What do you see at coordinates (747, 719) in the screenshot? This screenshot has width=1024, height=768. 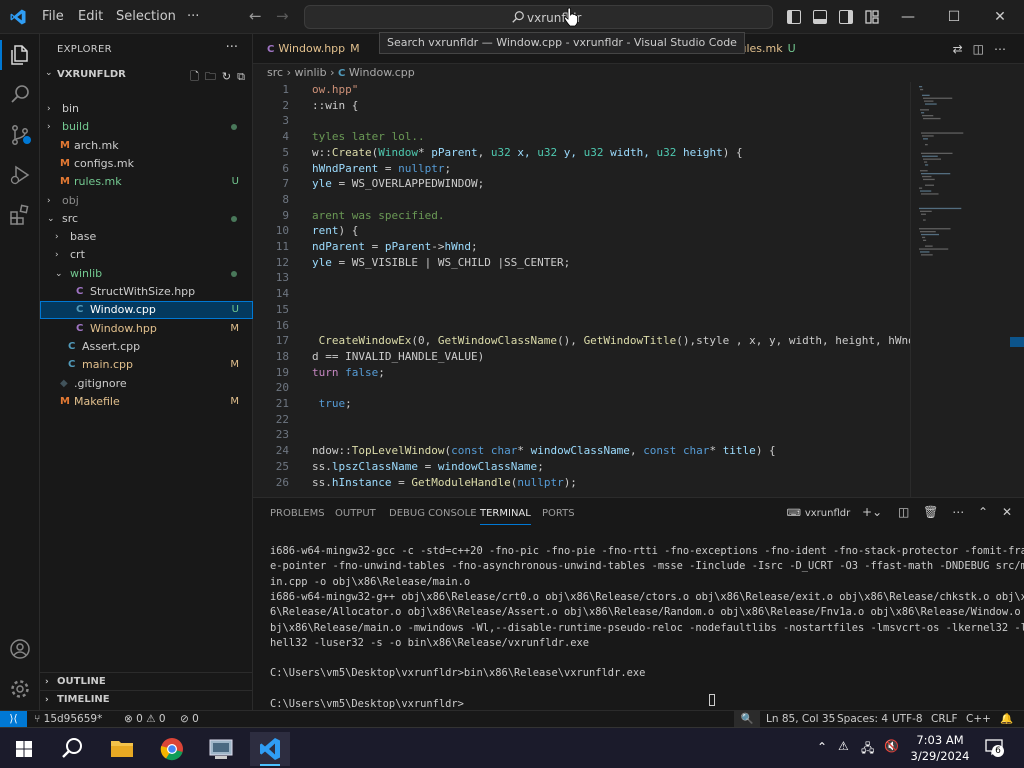 I see `zoom-icon: 🔍` at bounding box center [747, 719].